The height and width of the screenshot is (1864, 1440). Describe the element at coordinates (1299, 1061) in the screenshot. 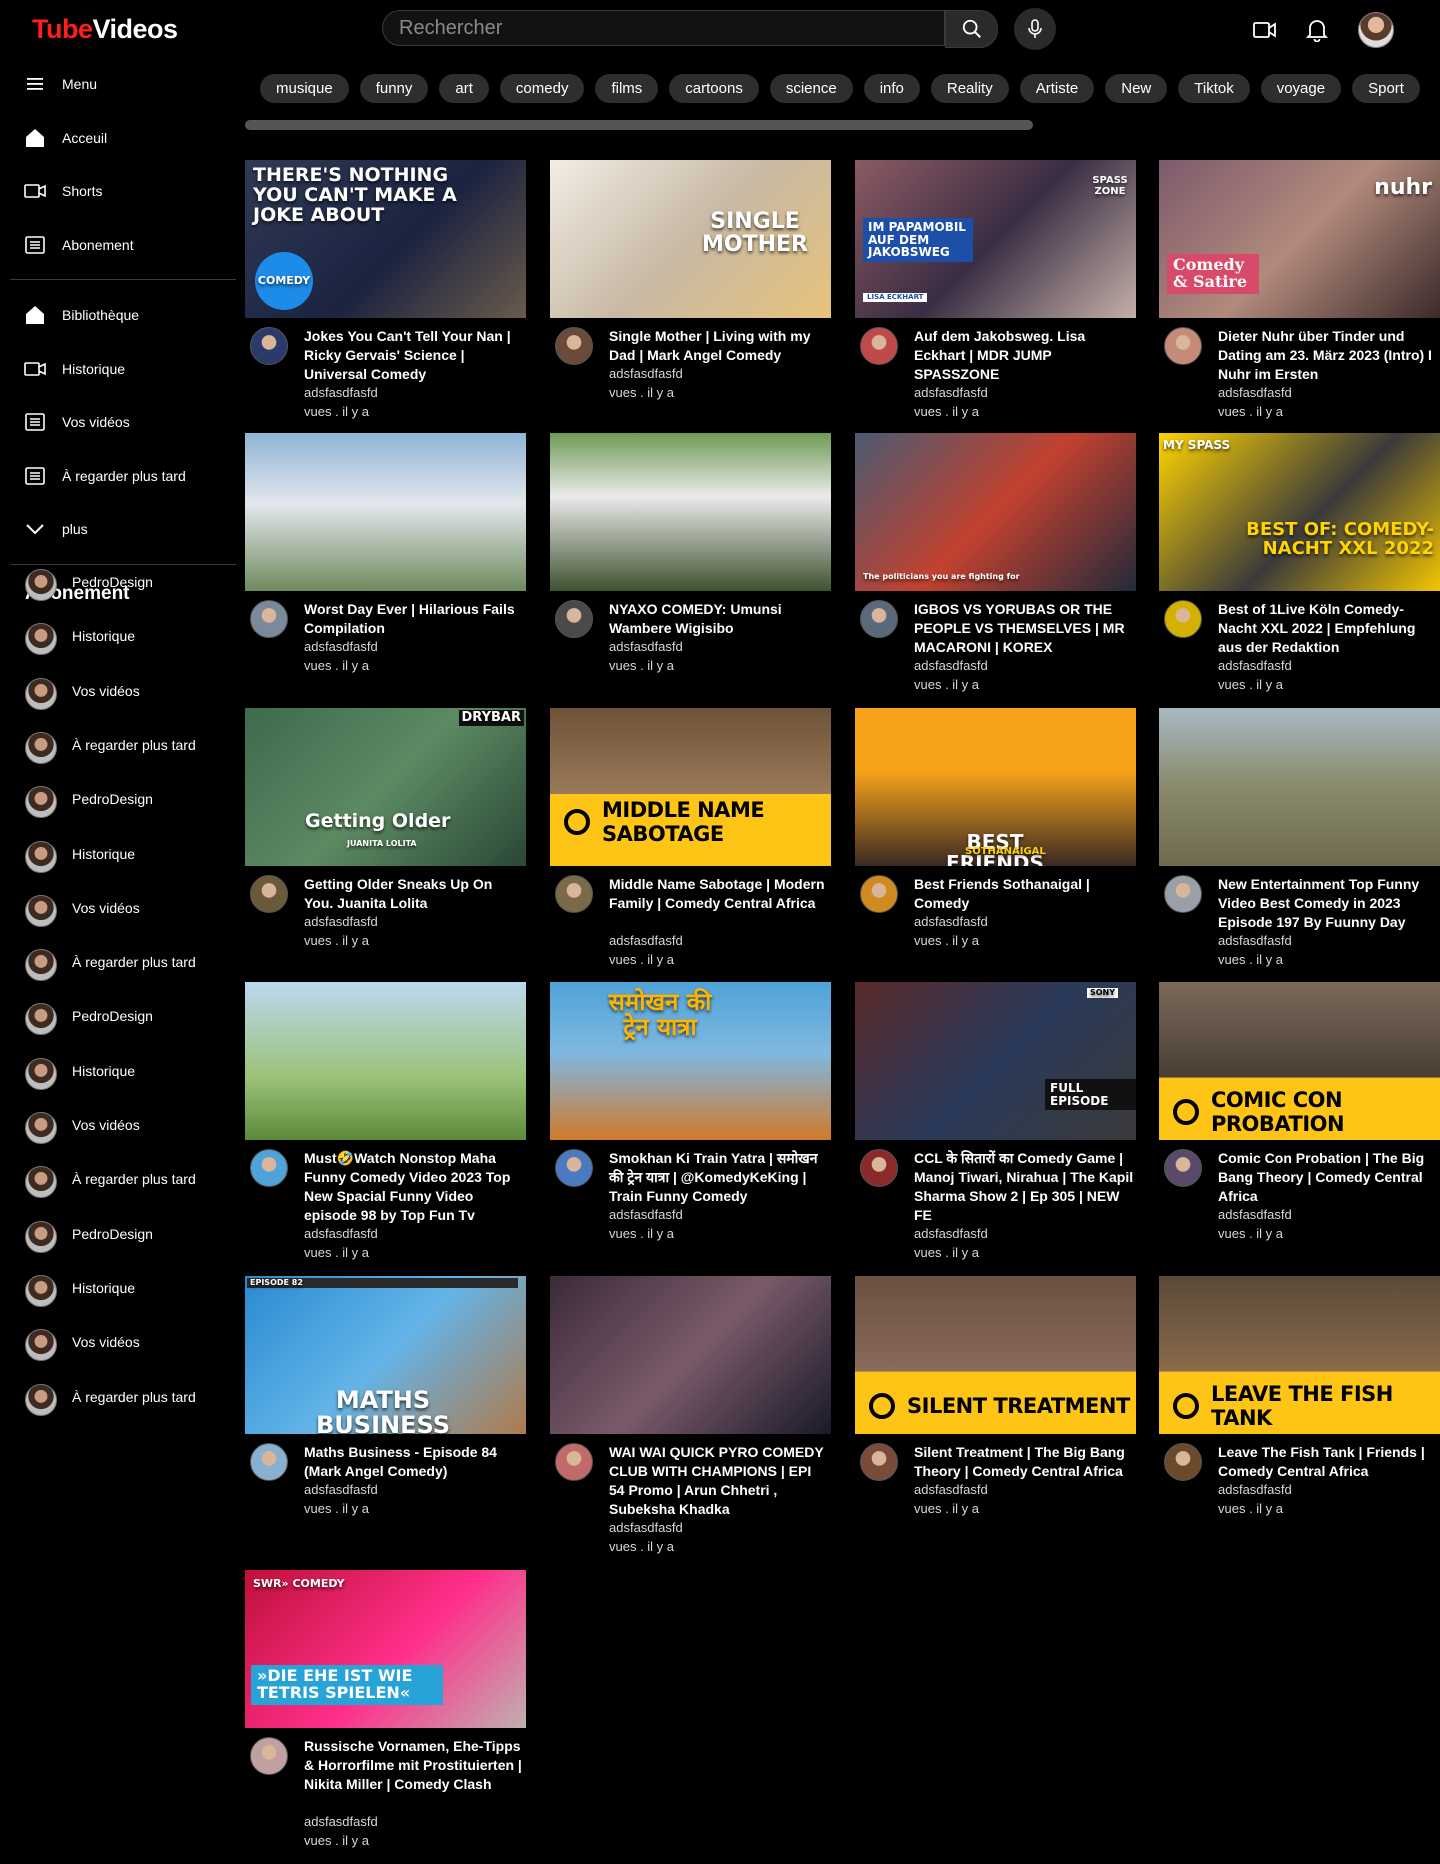

I see `video-thumbnail: COMIC CON PROBATION` at that location.